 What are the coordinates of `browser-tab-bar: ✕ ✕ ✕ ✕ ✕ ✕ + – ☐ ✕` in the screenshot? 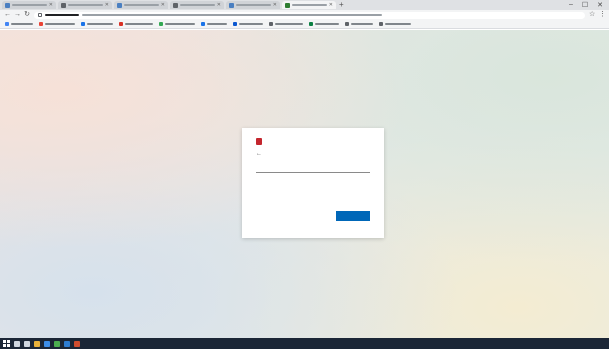 It's located at (304, 5).